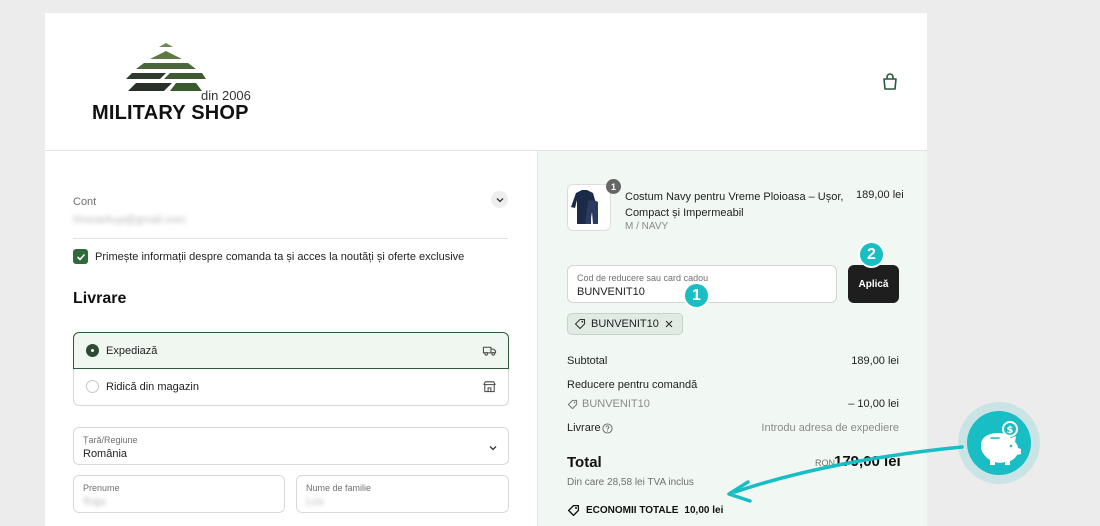 The image size is (1100, 526). I want to click on military-shop-logo: din 2006 MILITARY SHOP, so click(170, 83).